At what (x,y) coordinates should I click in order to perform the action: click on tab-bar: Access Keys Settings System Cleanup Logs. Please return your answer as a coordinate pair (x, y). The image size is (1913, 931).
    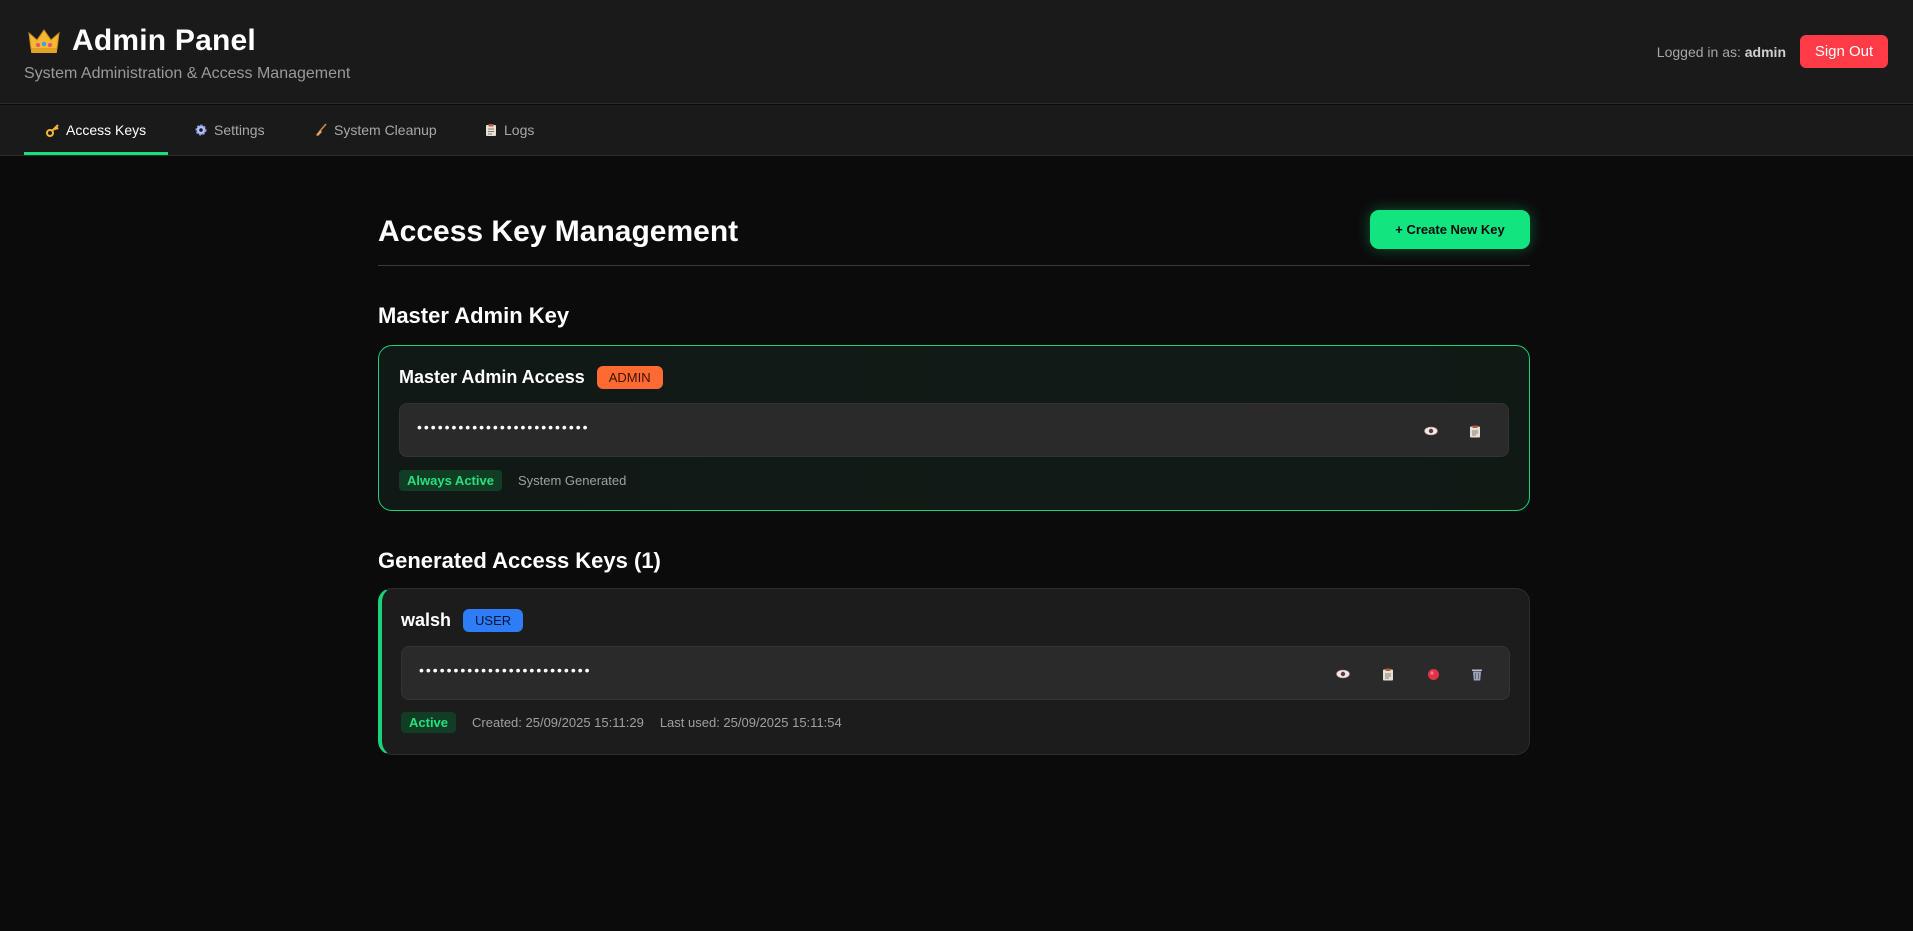
    Looking at the image, I should click on (956, 130).